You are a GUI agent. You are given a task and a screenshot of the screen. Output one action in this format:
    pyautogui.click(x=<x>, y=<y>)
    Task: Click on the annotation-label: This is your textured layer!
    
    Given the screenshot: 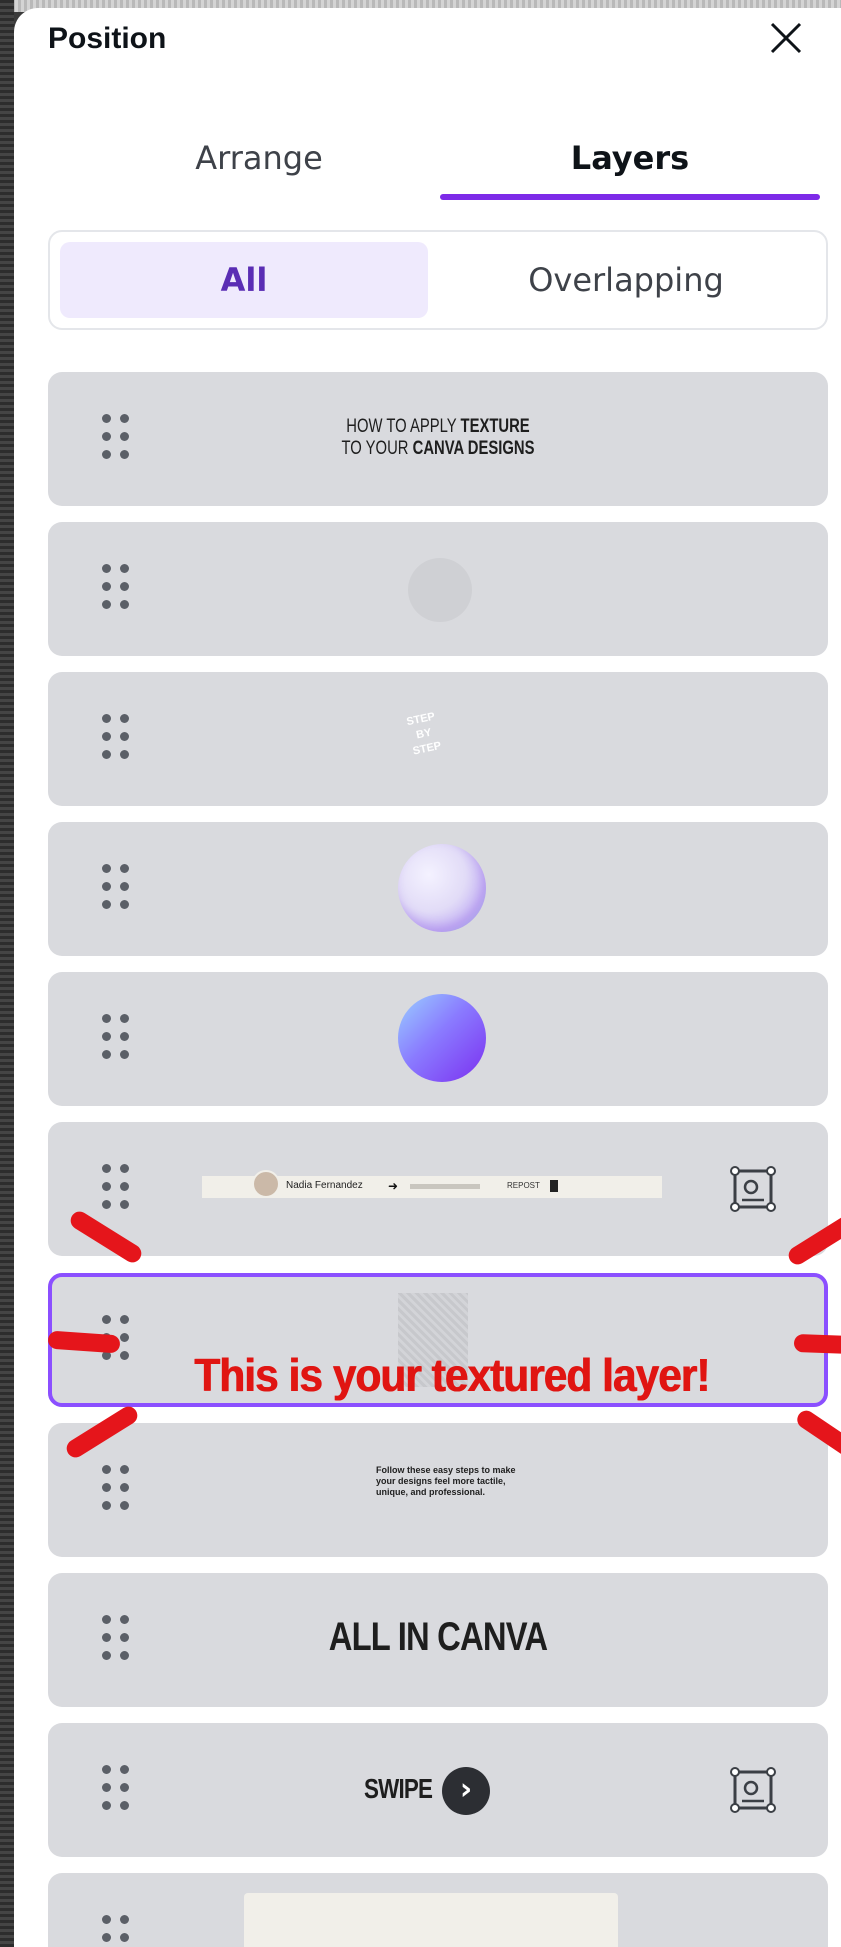 What is the action you would take?
    pyautogui.click(x=452, y=1375)
    